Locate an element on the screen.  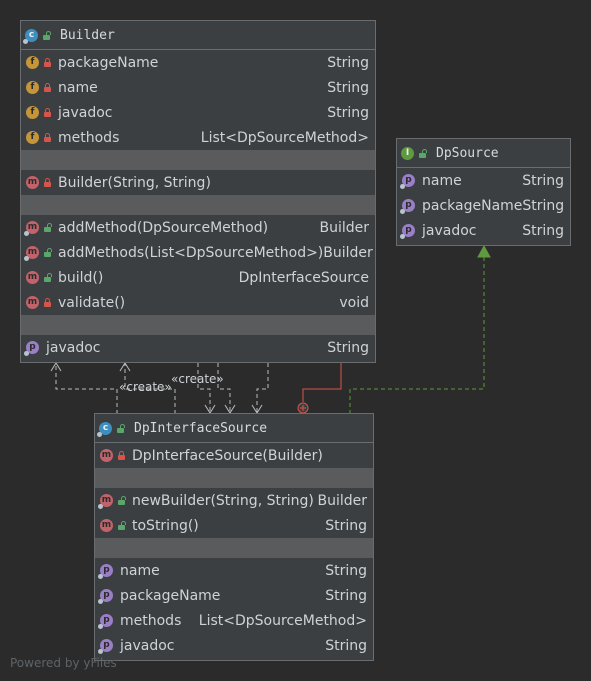
create-dependency-edge-left is located at coordinates (86, 388).